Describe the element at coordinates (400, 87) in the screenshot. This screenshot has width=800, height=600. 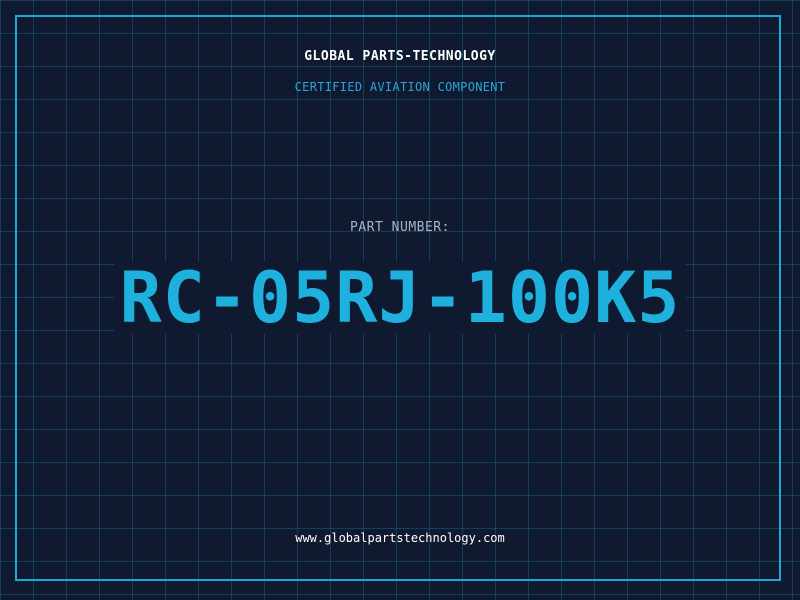
I see `tagline: CERTIFIED AVIATION COMPONENT` at that location.